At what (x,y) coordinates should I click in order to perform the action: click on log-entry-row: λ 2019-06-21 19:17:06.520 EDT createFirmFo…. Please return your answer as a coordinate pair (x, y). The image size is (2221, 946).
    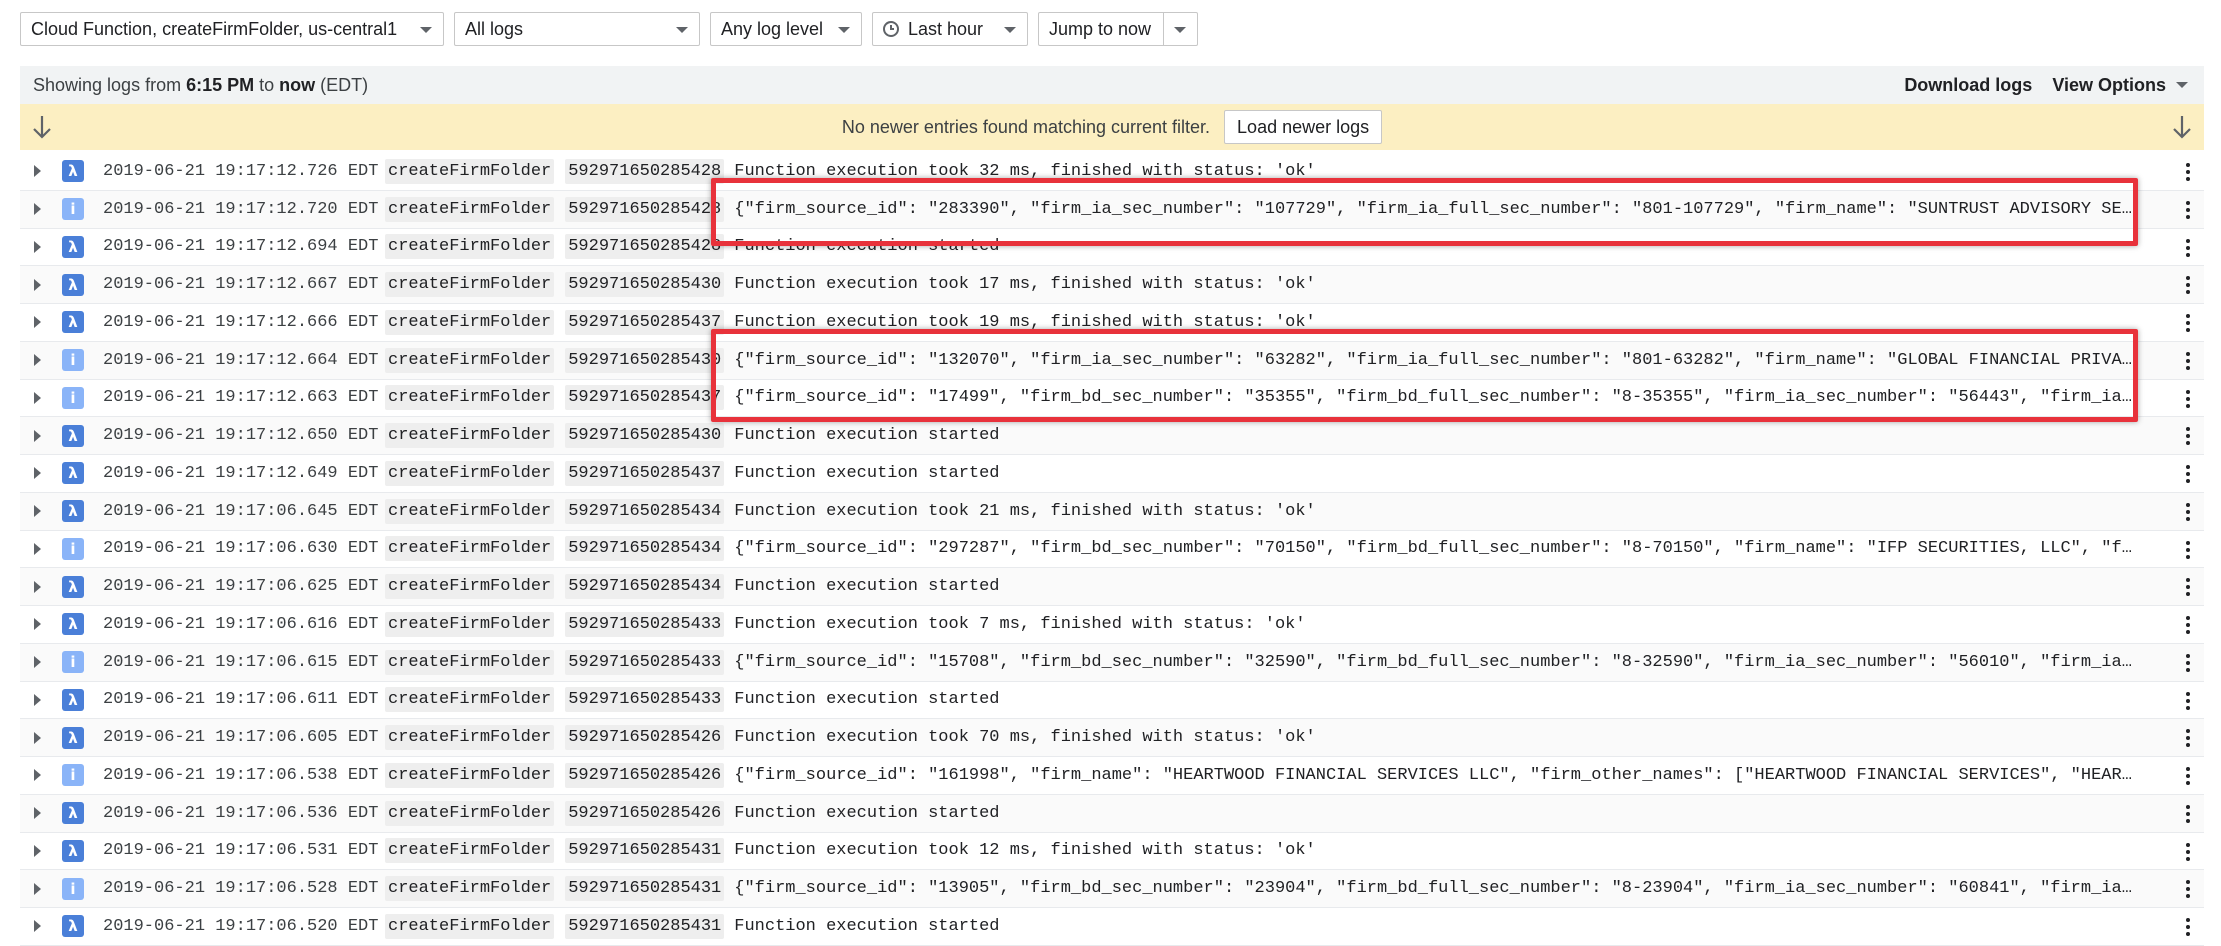
    Looking at the image, I should click on (1112, 927).